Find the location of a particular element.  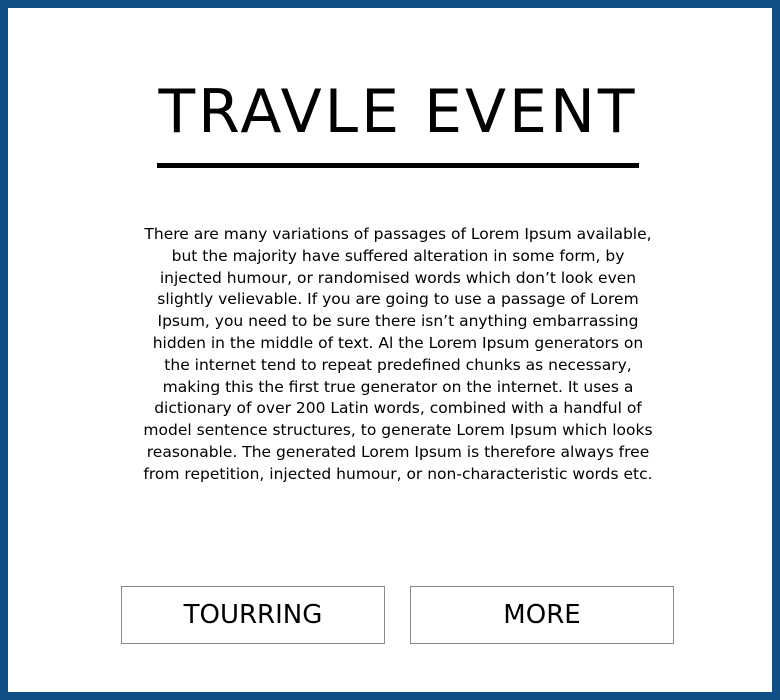

touring-button: TOURRING is located at coordinates (253, 615).